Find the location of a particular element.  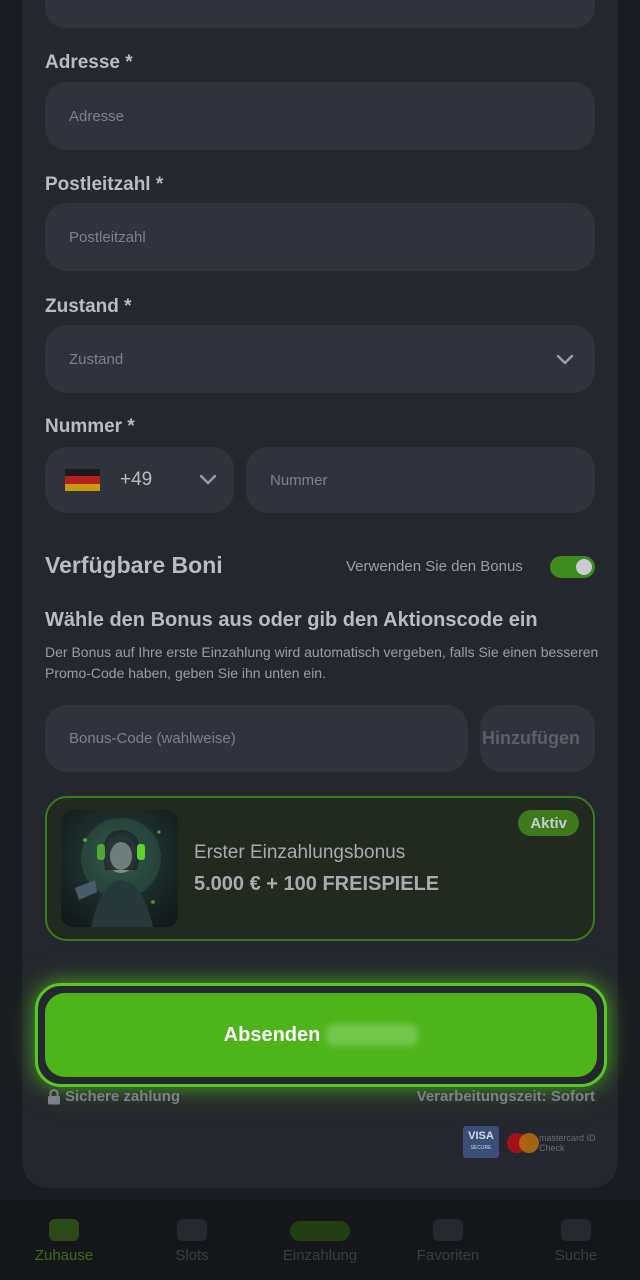

processing-time: Verarbeitungszeit: Sofort is located at coordinates (505, 1096).